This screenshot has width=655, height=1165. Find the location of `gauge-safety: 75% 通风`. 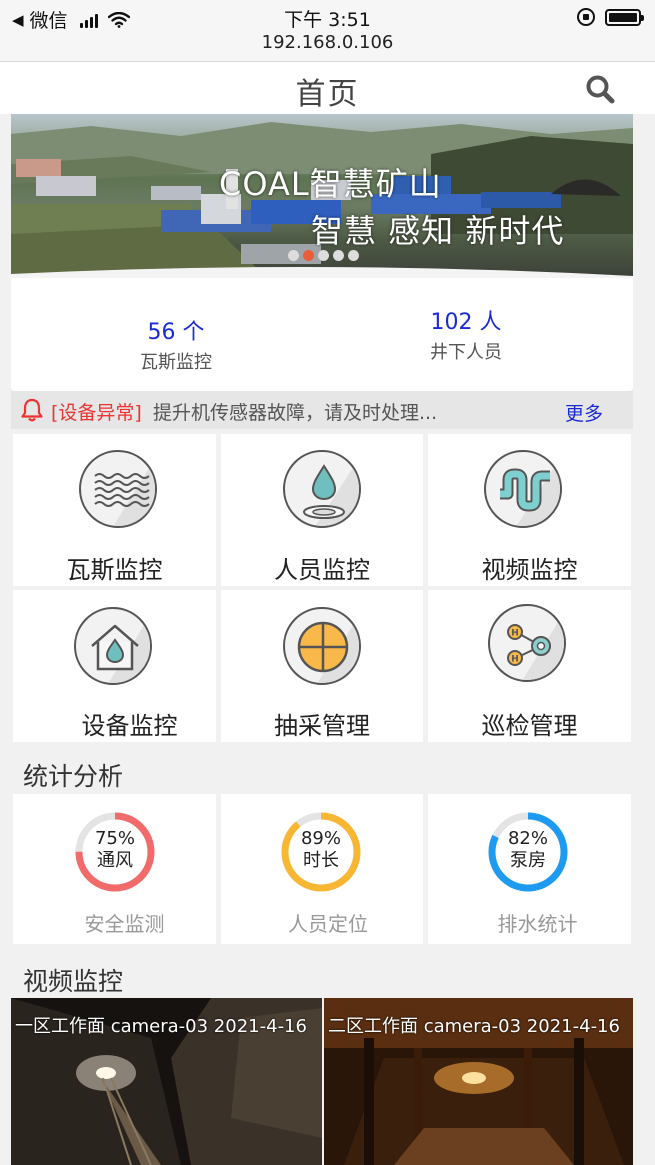

gauge-safety: 75% 通风 is located at coordinates (115, 852).